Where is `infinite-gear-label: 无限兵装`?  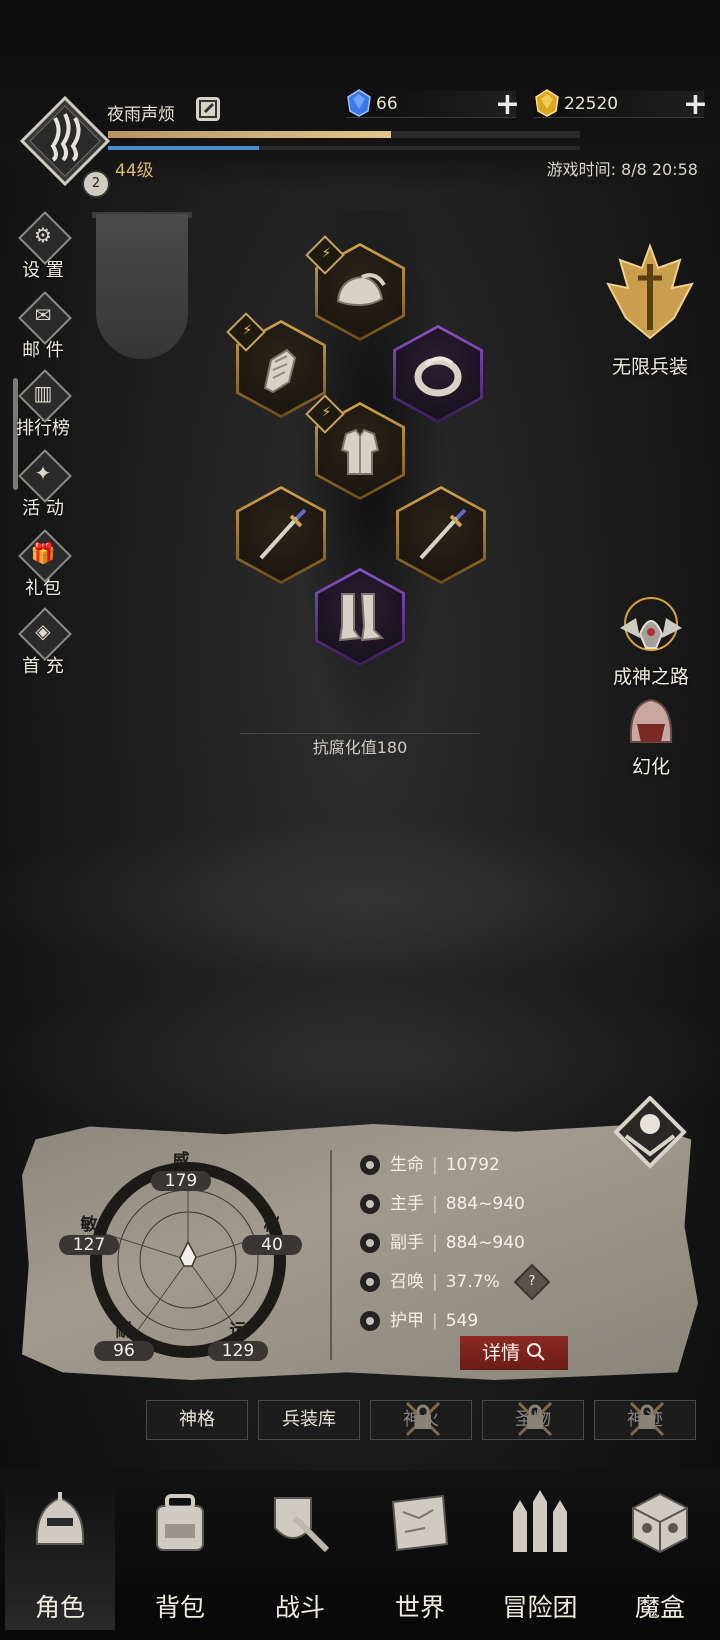 infinite-gear-label: 无限兵装 is located at coordinates (649, 367).